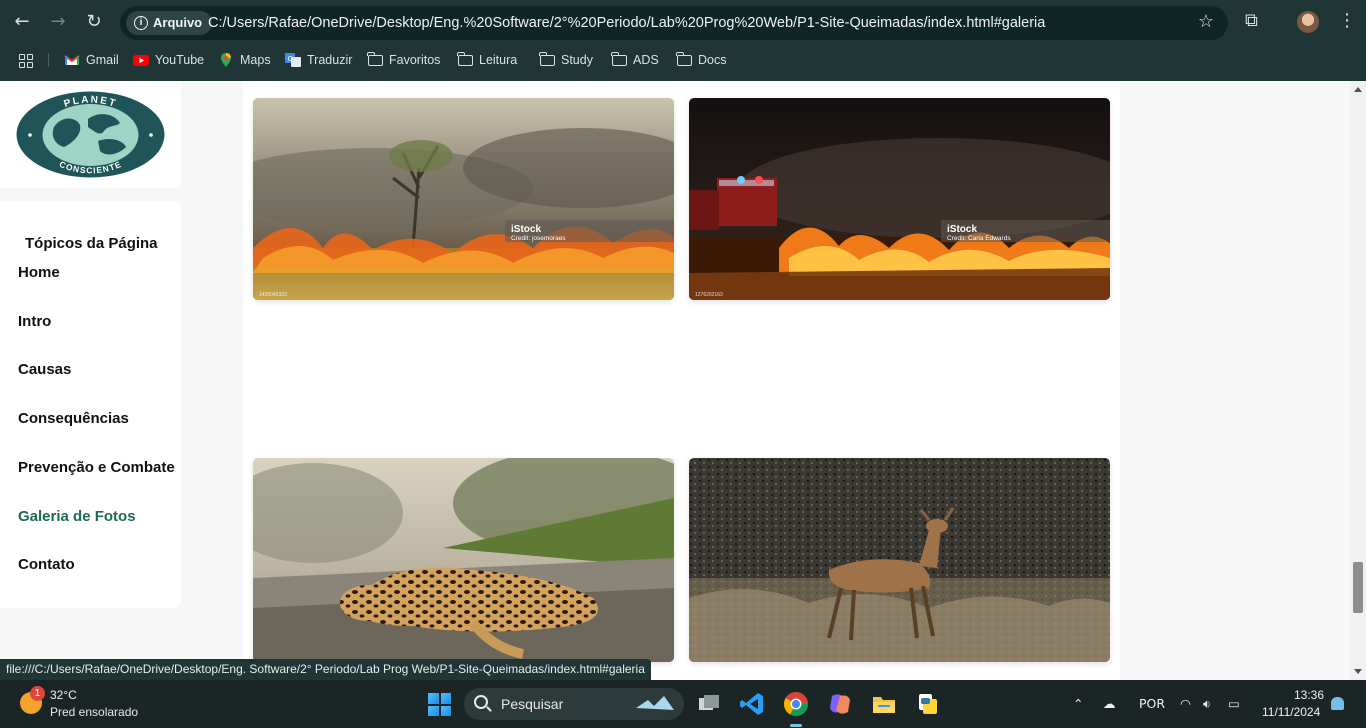  What do you see at coordinates (1308, 22) in the screenshot?
I see `profile-avatar` at bounding box center [1308, 22].